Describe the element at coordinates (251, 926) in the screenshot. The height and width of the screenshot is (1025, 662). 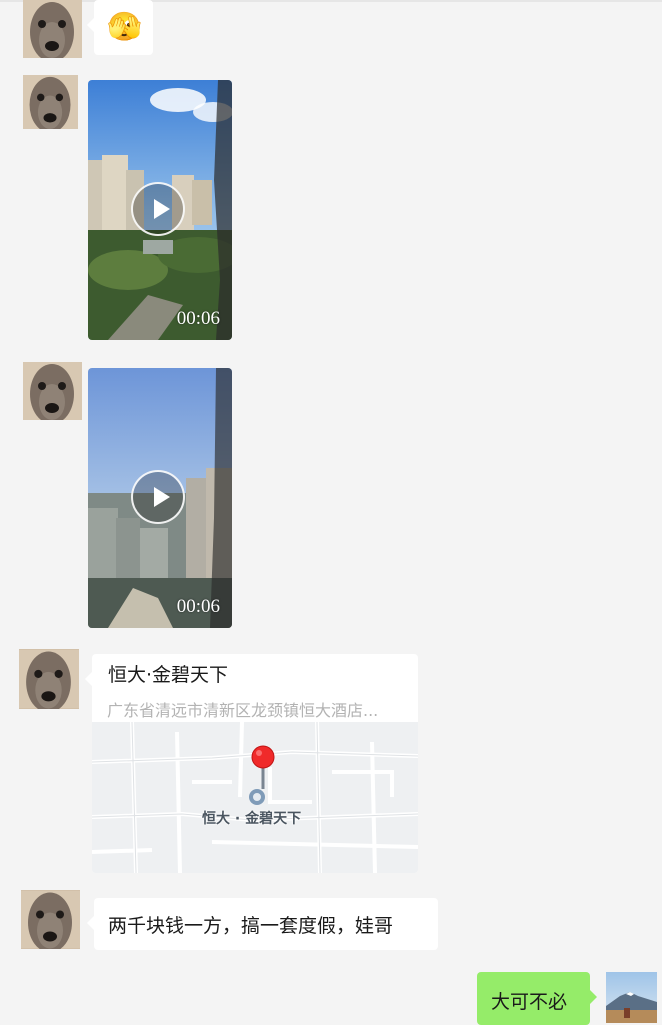
I see `message-text: 两千块钱一方，搞一套度假，娃哥` at that location.